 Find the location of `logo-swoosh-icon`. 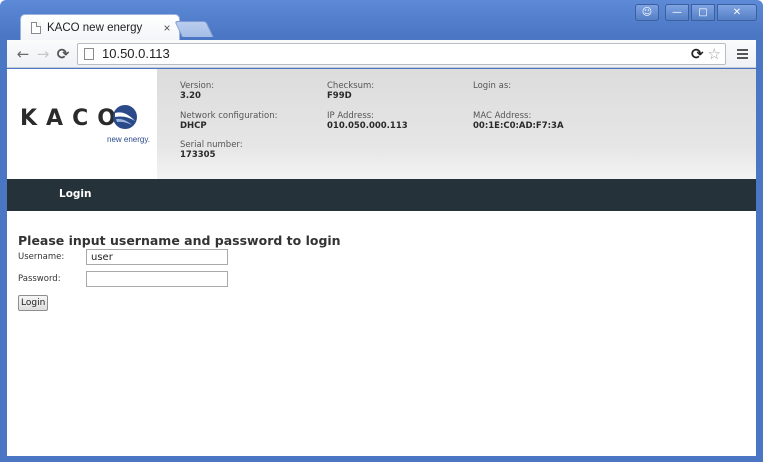

logo-swoosh-icon is located at coordinates (125, 117).